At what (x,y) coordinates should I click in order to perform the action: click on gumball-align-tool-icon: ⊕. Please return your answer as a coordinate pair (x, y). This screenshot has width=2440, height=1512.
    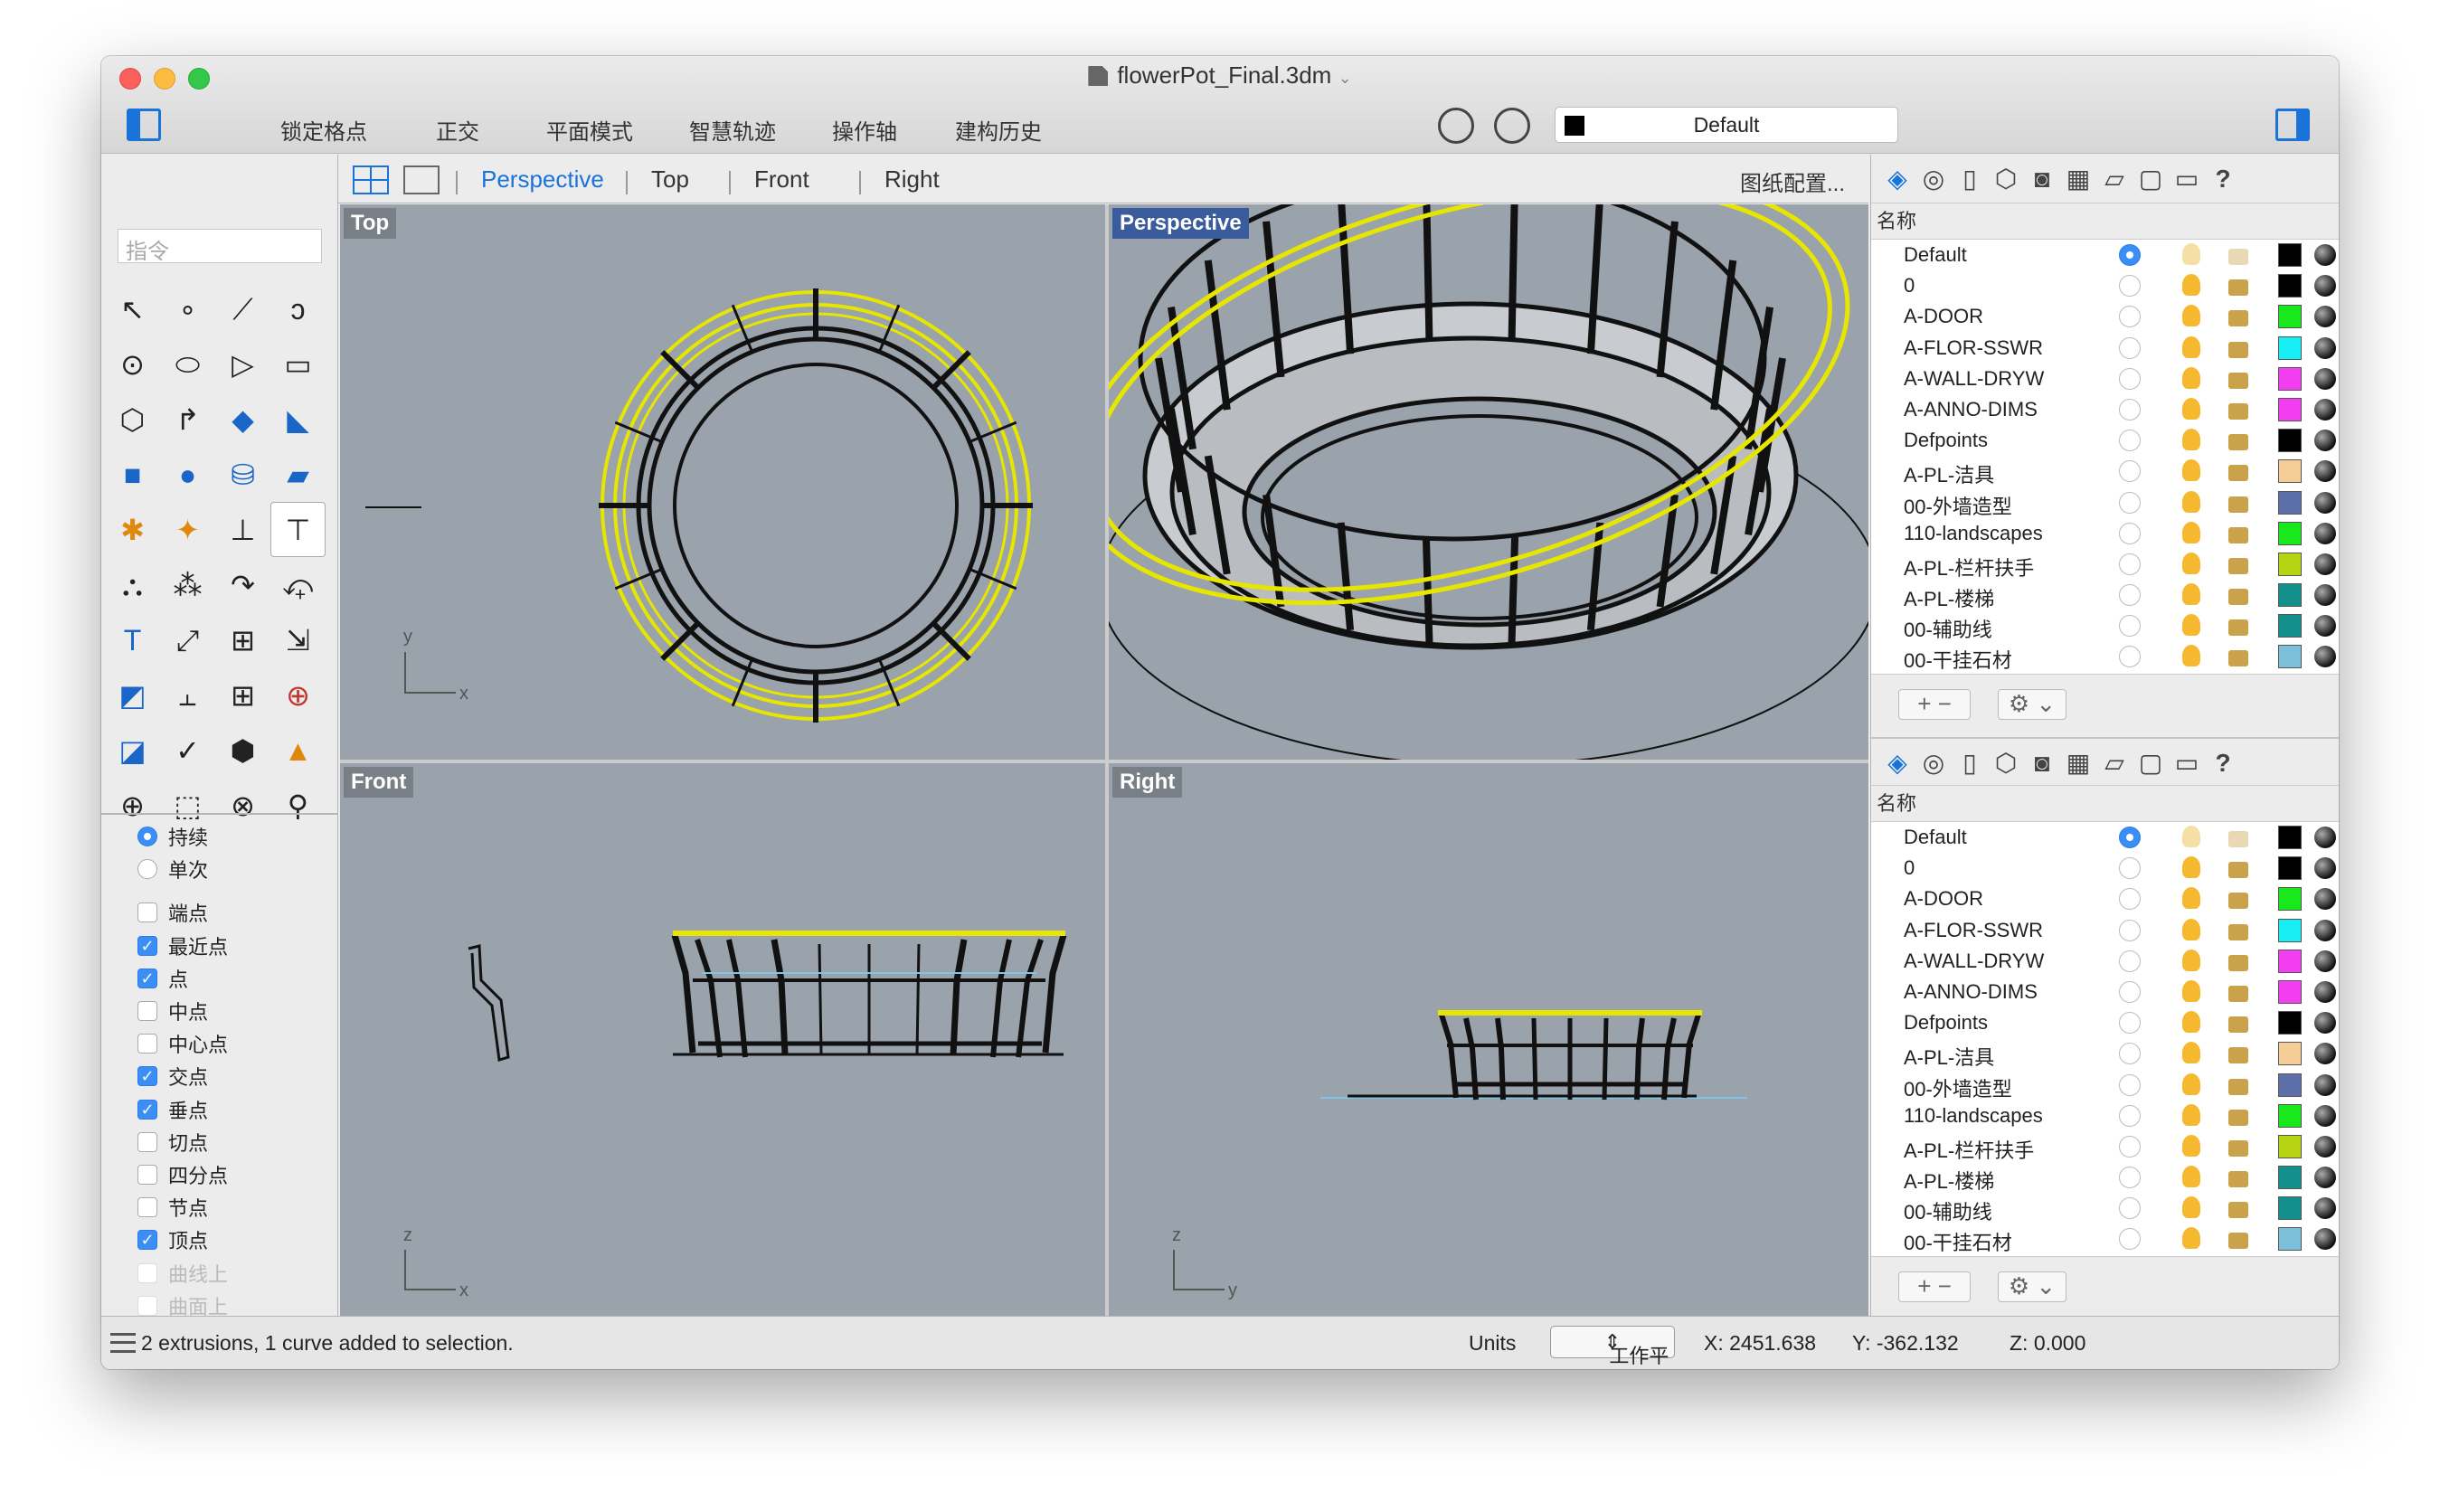
    Looking at the image, I should click on (298, 695).